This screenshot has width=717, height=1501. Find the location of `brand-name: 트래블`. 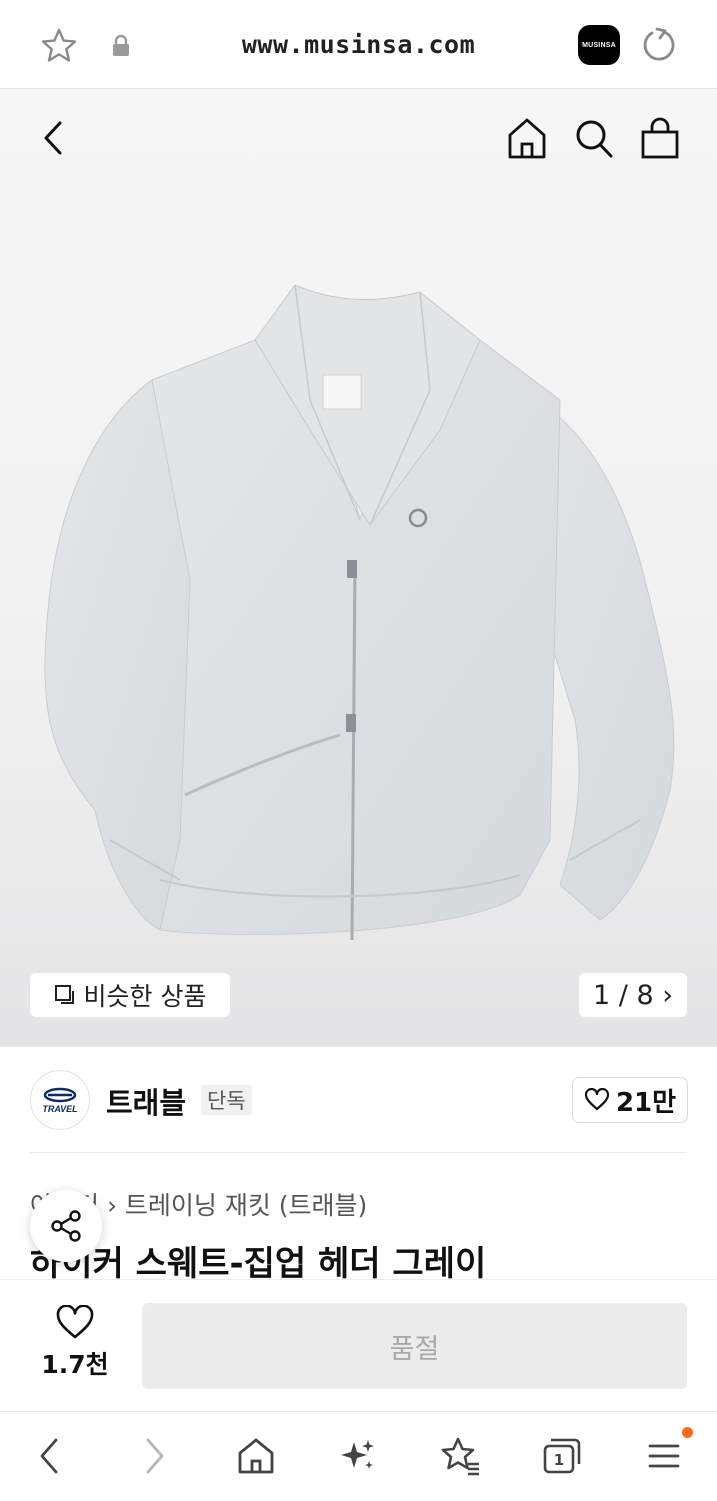

brand-name: 트래블 is located at coordinates (146, 1101).